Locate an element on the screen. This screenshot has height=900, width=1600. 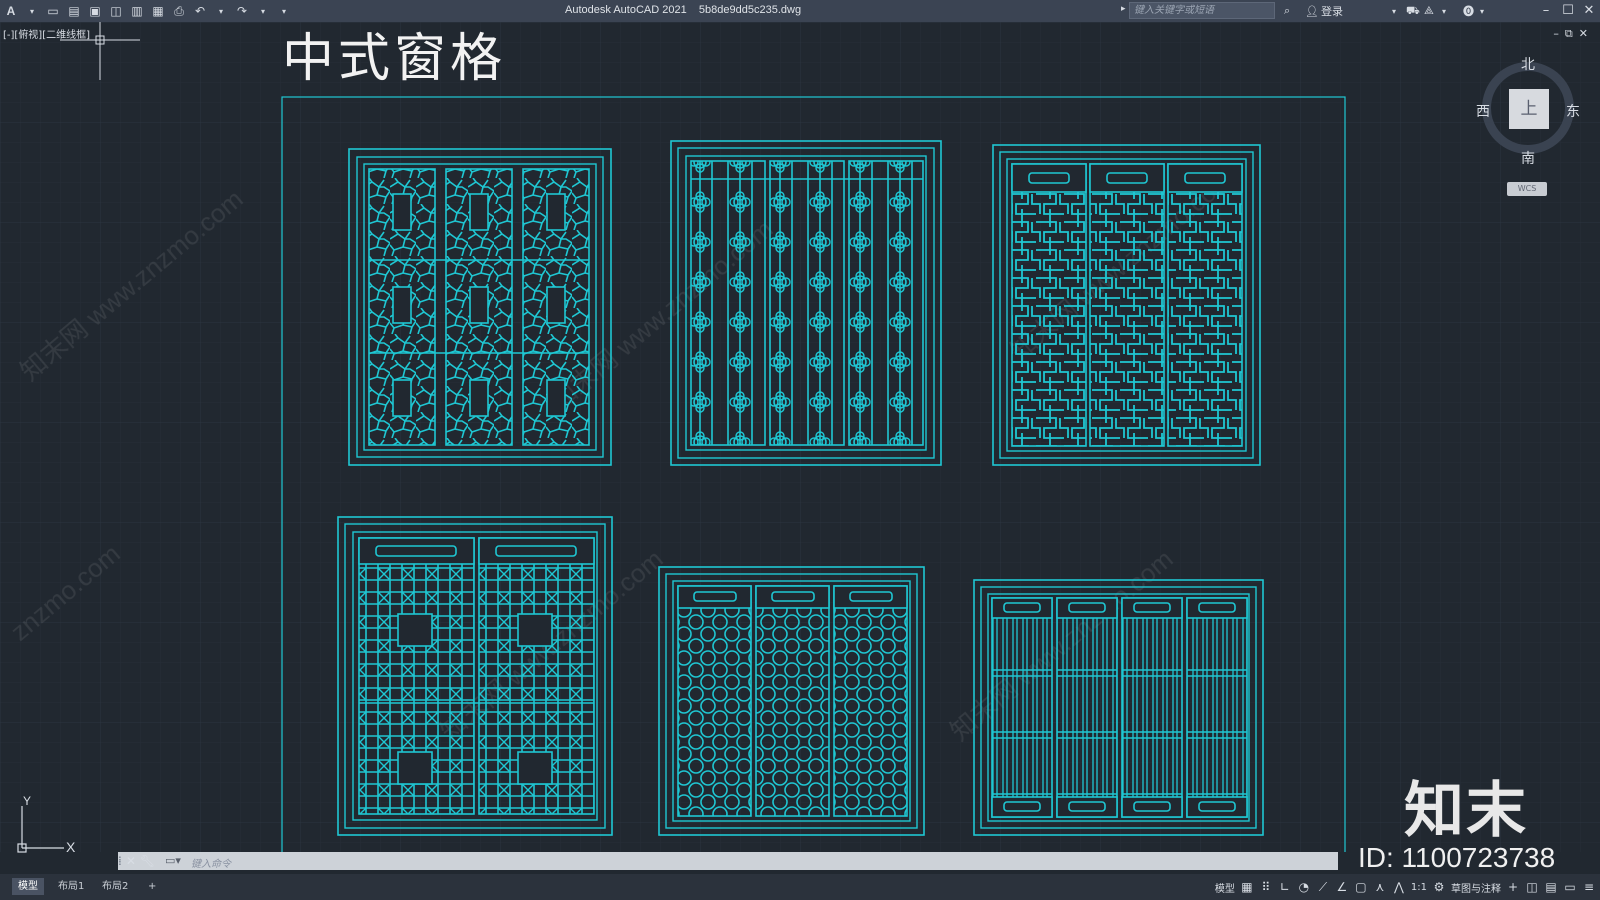
command-customize-icon: 🔧︎ is located at coordinates (147, 861).